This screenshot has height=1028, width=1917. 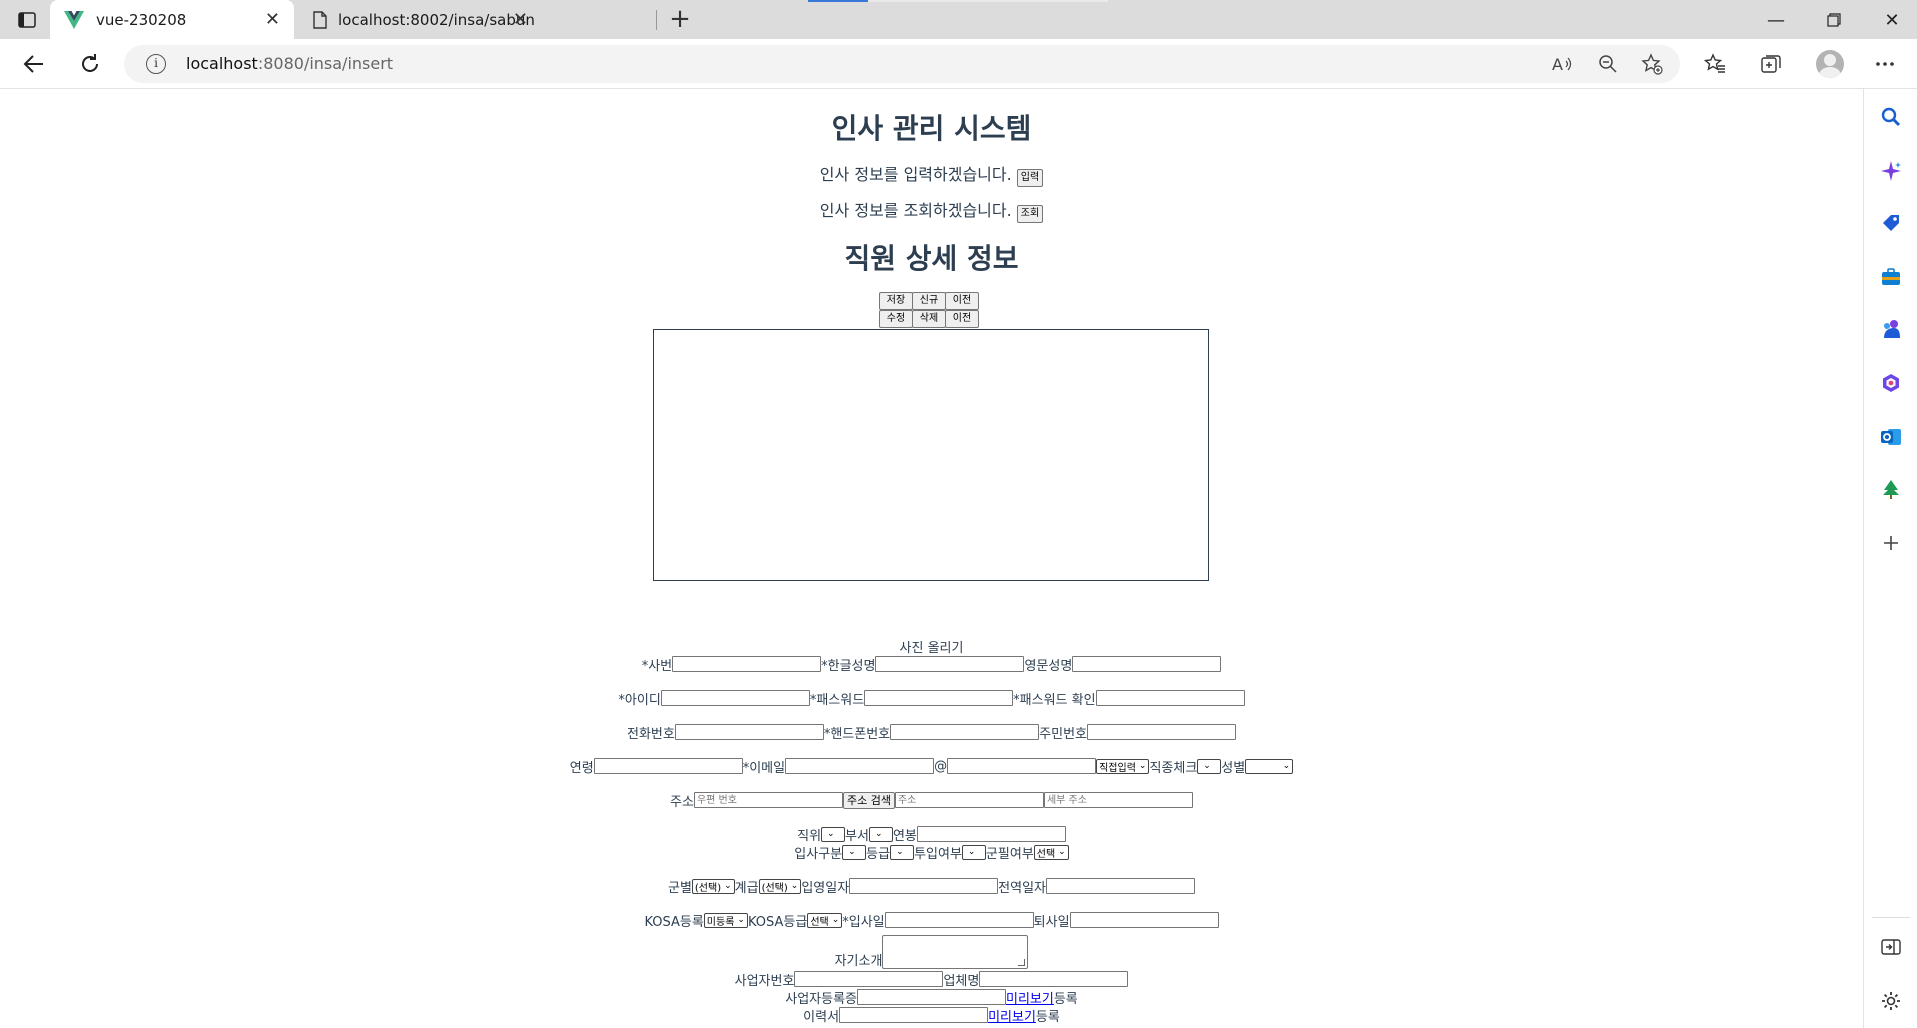 What do you see at coordinates (1834, 20) in the screenshot?
I see `restore-icon` at bounding box center [1834, 20].